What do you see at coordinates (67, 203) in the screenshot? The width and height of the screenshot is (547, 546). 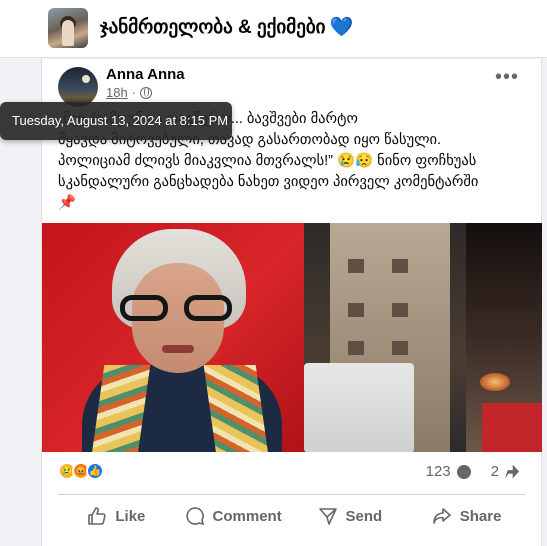 I see `post-text-line: 📌` at bounding box center [67, 203].